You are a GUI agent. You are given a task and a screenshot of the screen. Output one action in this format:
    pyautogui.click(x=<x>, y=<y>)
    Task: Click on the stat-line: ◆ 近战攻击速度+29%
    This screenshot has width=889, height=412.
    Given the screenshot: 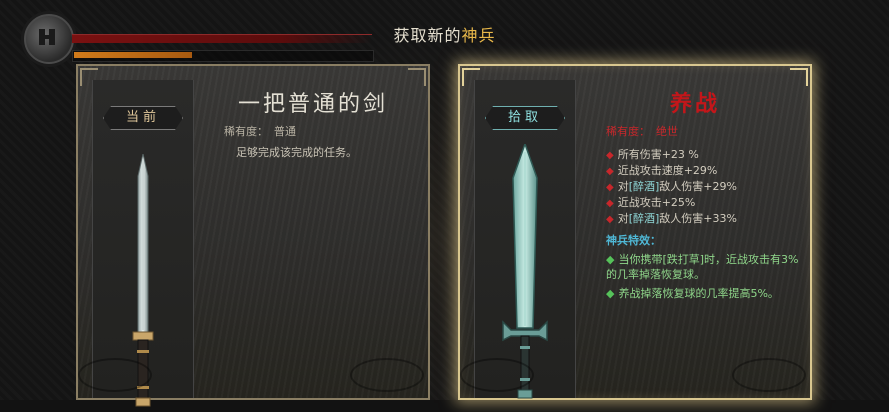 What is the action you would take?
    pyautogui.click(x=662, y=170)
    